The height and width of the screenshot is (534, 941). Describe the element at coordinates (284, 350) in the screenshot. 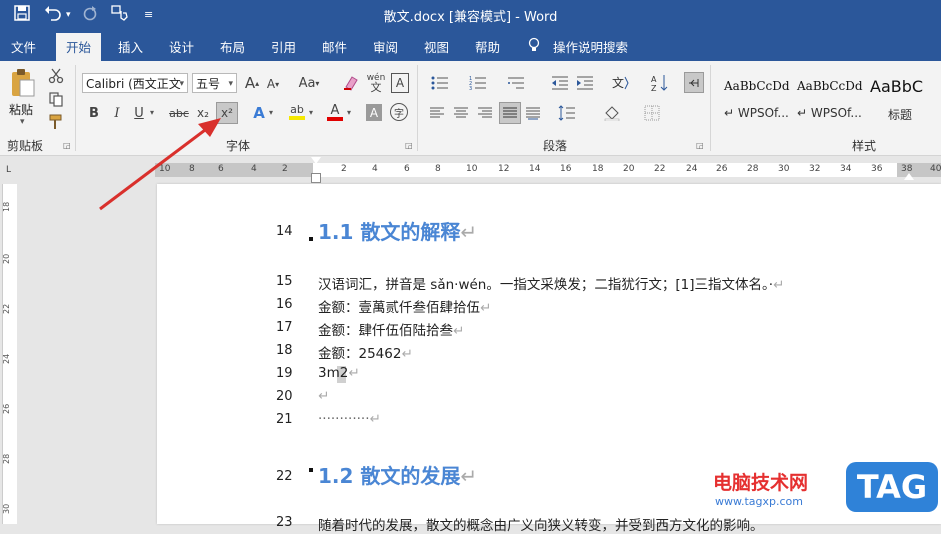

I see `line-number: 18` at that location.